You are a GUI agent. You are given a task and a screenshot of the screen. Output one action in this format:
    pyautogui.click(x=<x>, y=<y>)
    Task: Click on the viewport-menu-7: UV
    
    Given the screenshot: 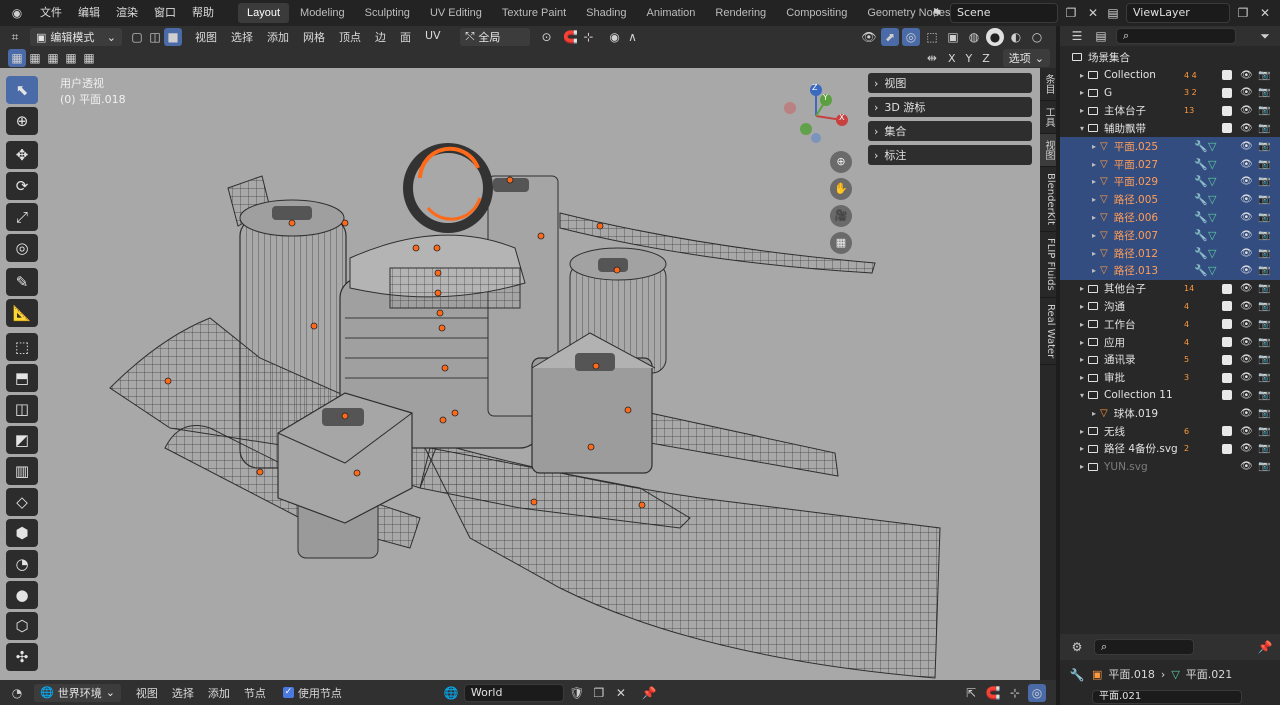 What is the action you would take?
    pyautogui.click(x=433, y=37)
    